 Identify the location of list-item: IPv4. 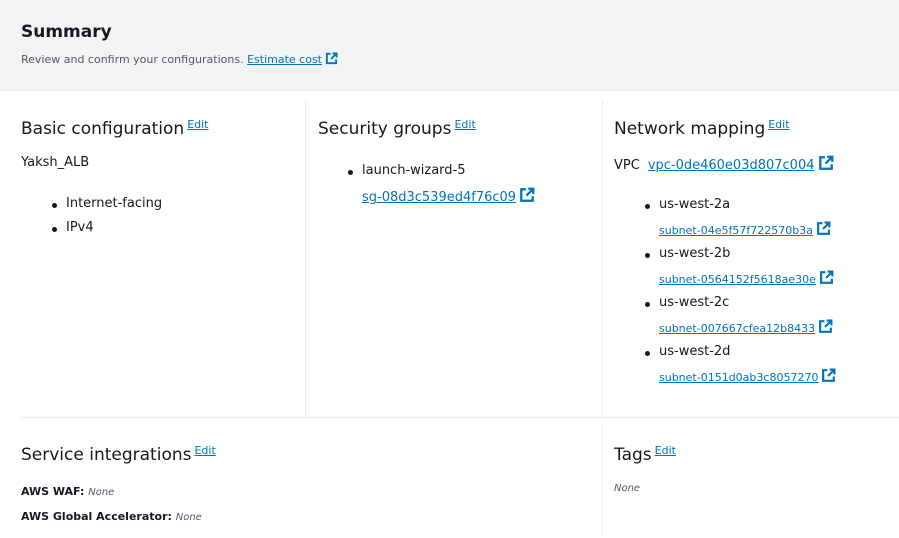
(73, 227).